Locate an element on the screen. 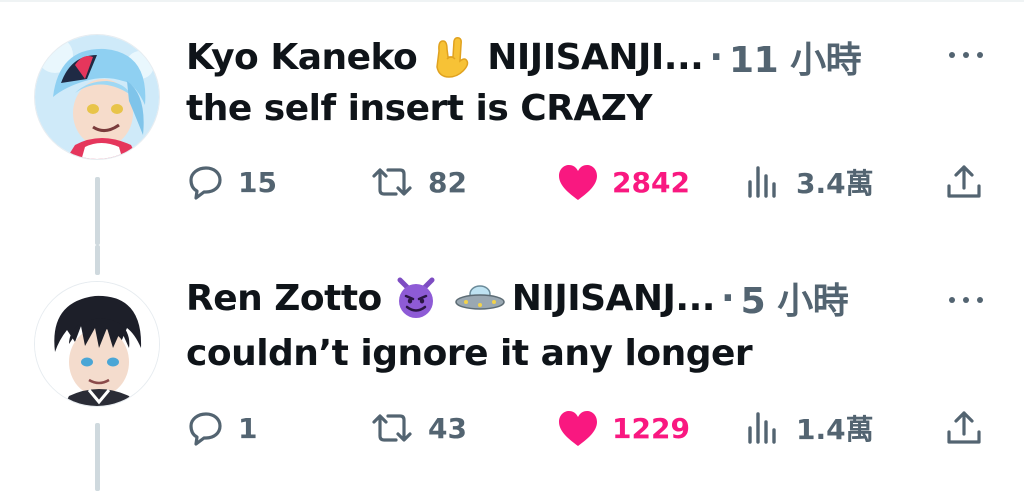 This screenshot has height=491, width=1024. reply-button: 1 is located at coordinates (221, 428).